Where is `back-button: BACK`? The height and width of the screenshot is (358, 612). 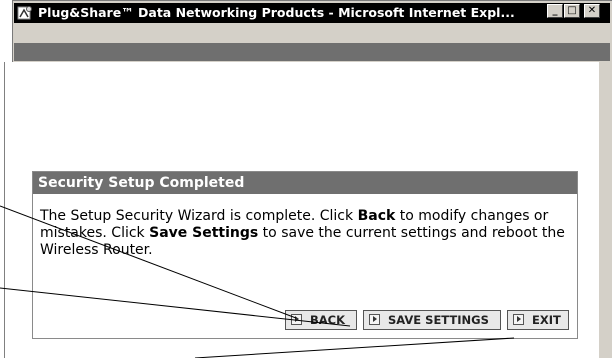 back-button: BACK is located at coordinates (321, 320).